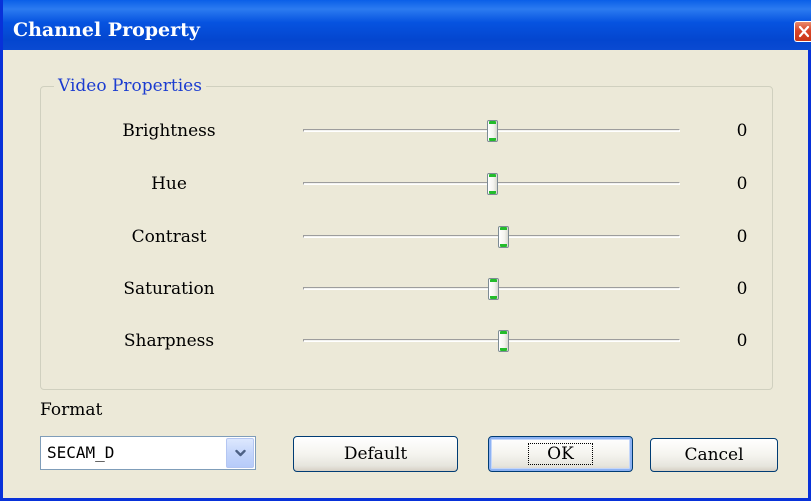 Image resolution: width=811 pixels, height=501 pixels. What do you see at coordinates (742, 289) in the screenshot?
I see `saturation-value: 0` at bounding box center [742, 289].